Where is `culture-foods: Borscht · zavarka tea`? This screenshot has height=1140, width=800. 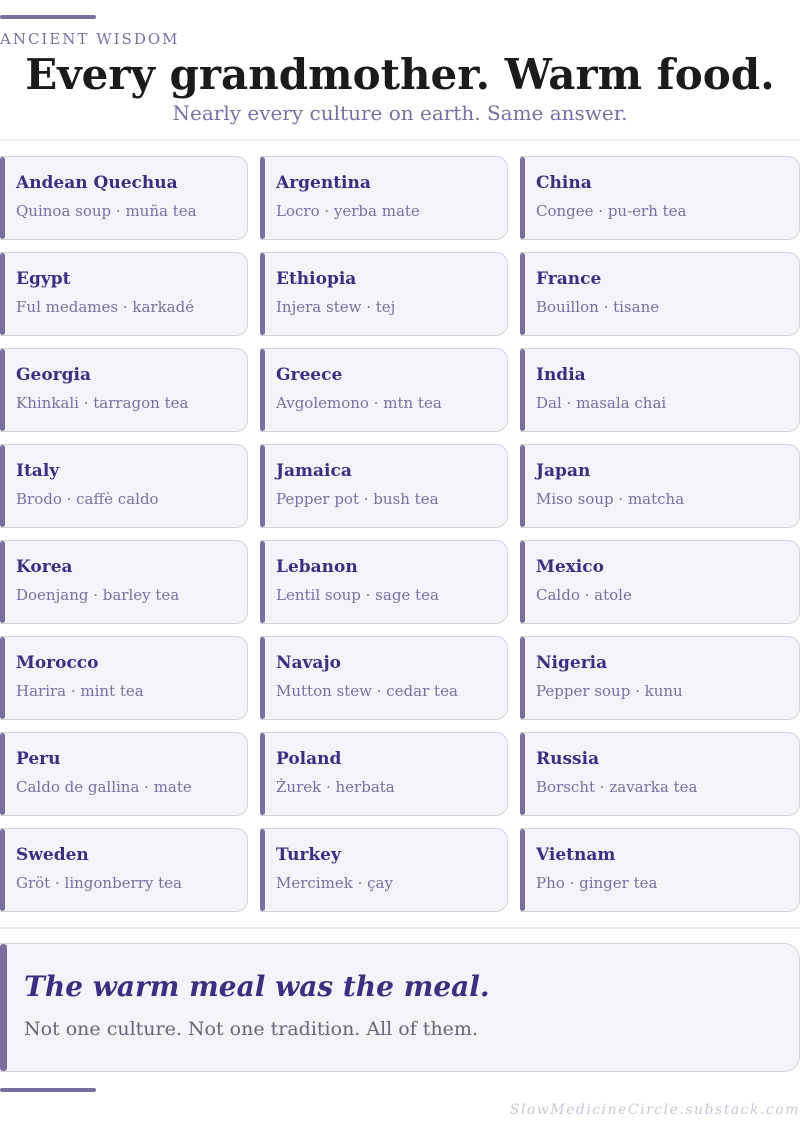
culture-foods: Borscht · zavarka tea is located at coordinates (617, 787).